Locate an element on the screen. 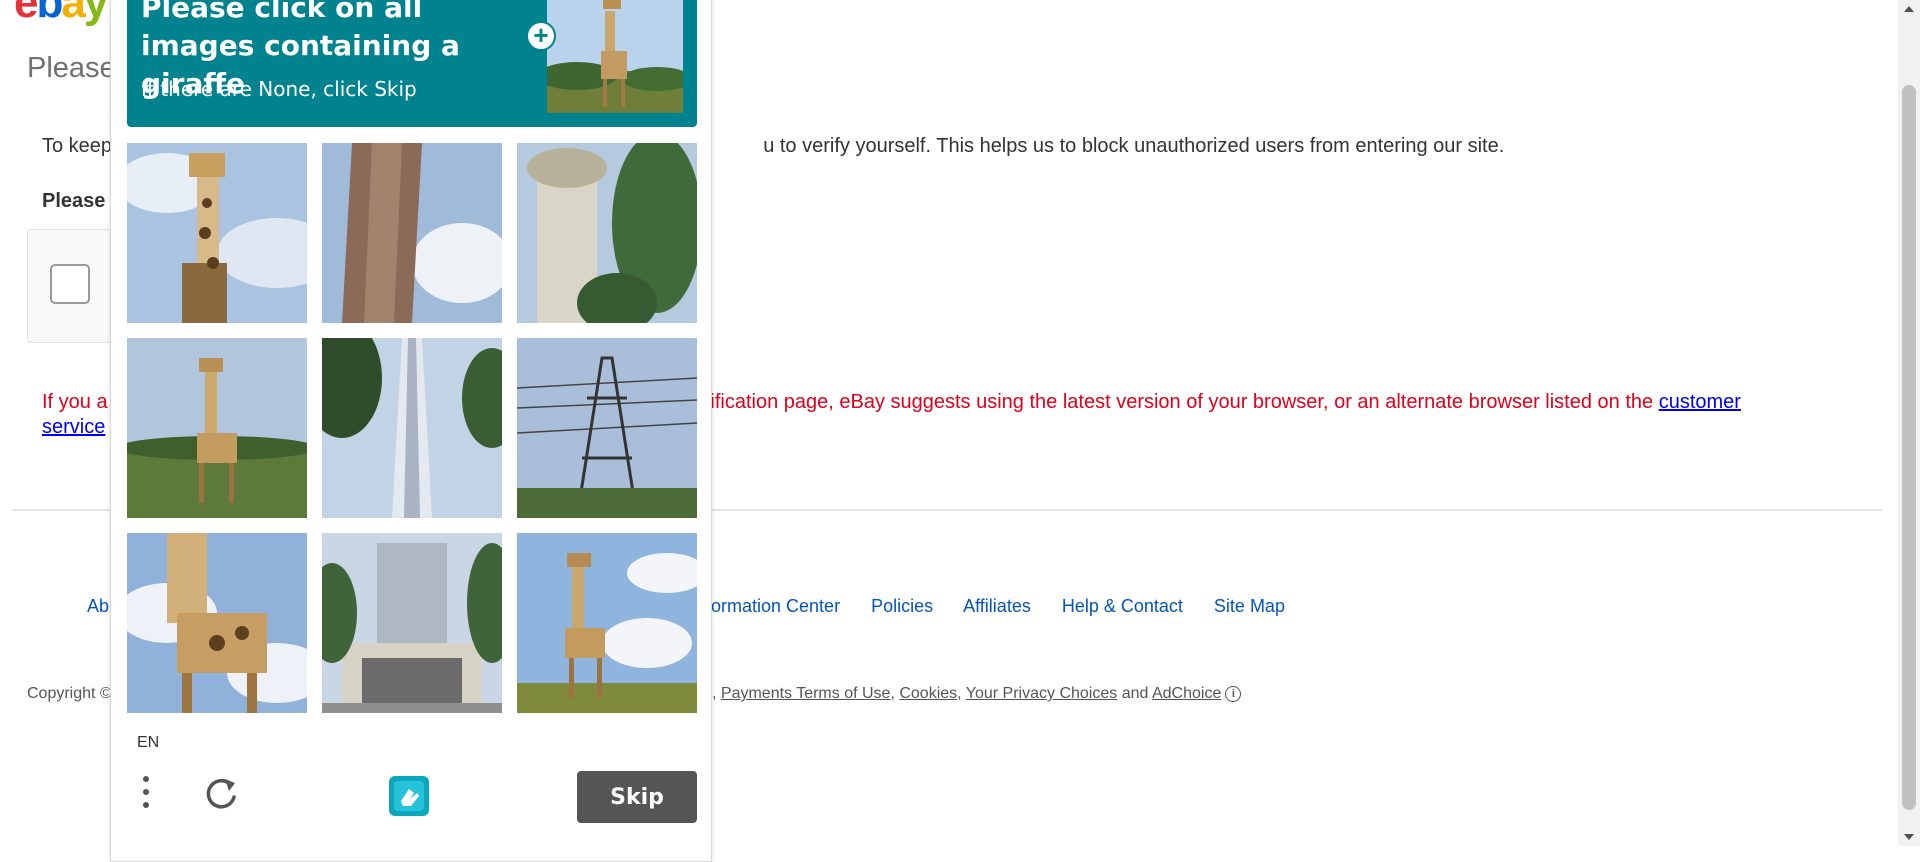 The image size is (1920, 862). info-icon: i is located at coordinates (1233, 693).